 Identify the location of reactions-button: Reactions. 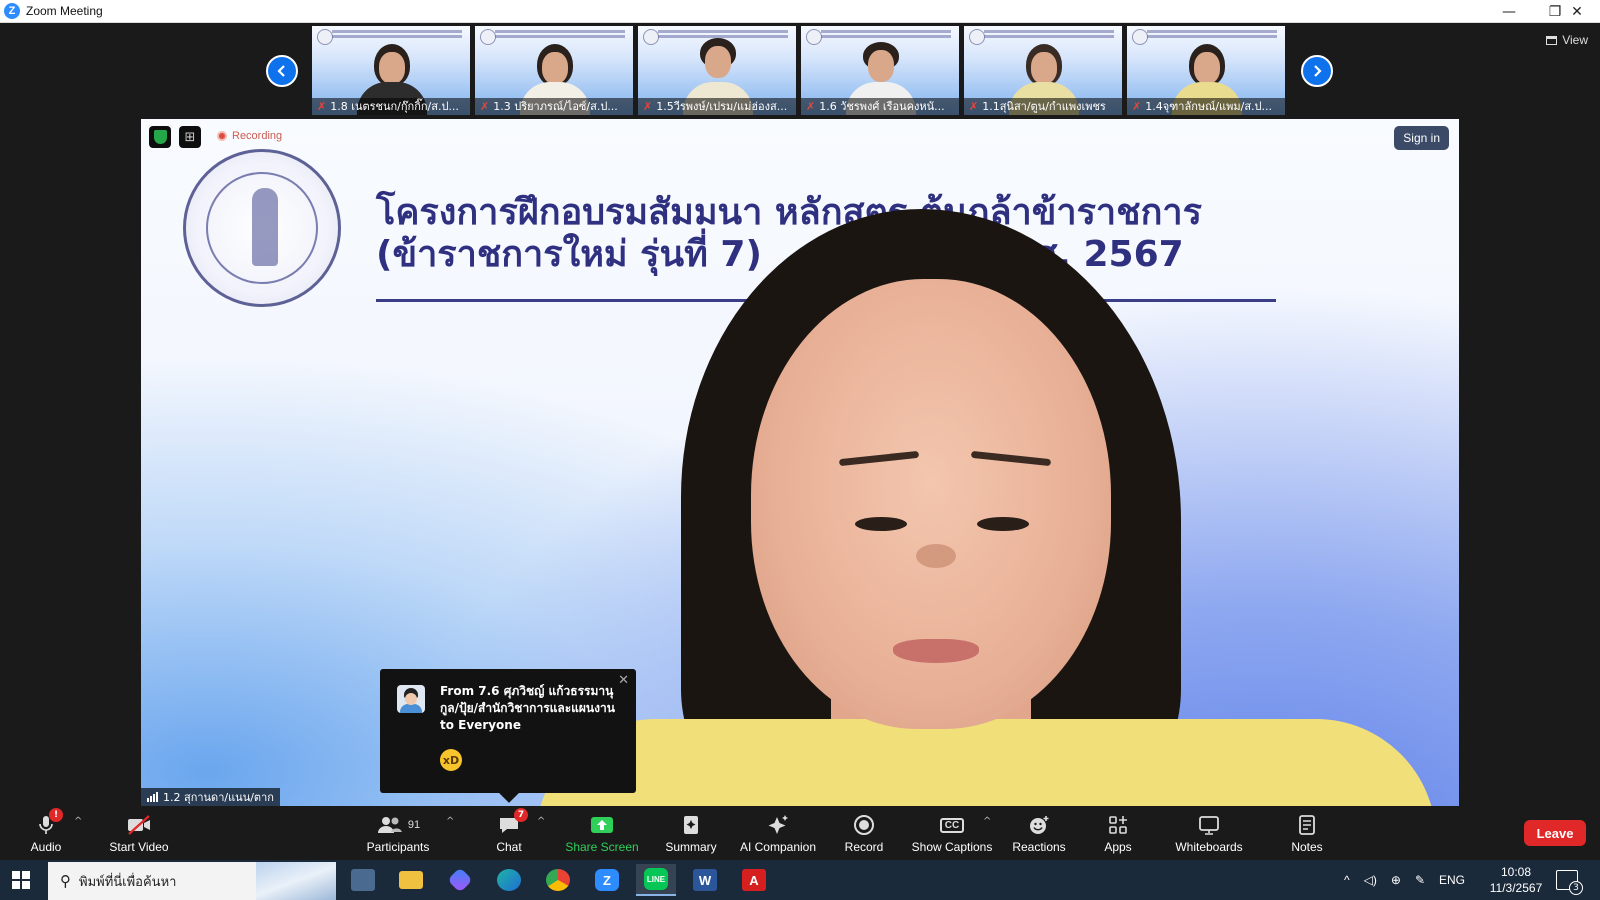
(1039, 833).